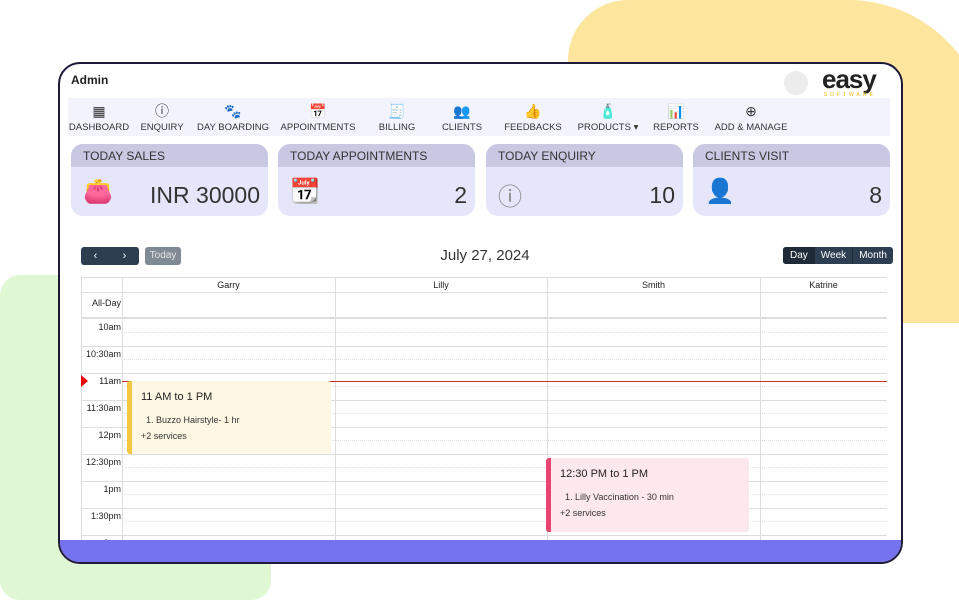  Describe the element at coordinates (376, 155) in the screenshot. I see `card-title: TODAY APPOINTMENTS` at that location.